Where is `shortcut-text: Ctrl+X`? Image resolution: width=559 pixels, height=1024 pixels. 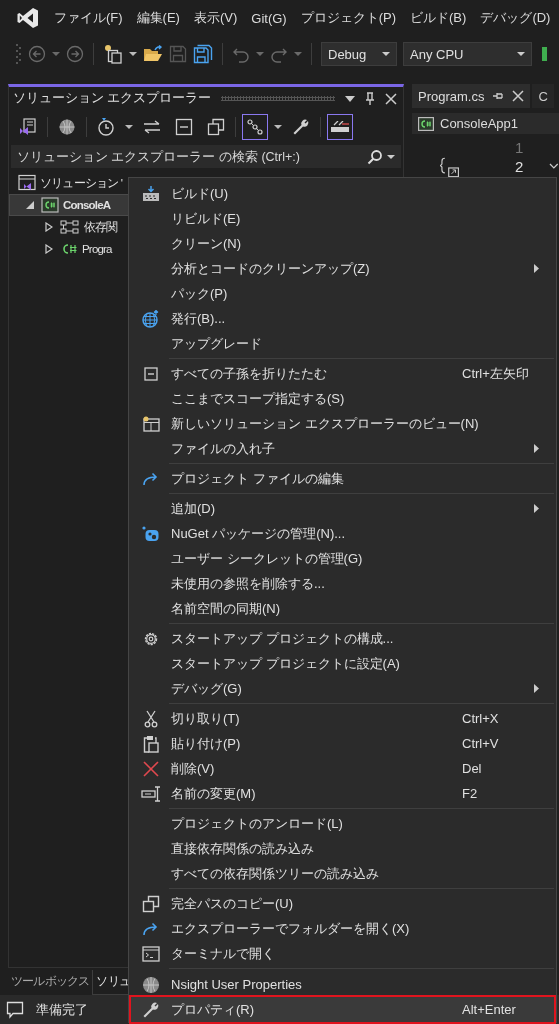
shortcut-text: Ctrl+X is located at coordinates (480, 718).